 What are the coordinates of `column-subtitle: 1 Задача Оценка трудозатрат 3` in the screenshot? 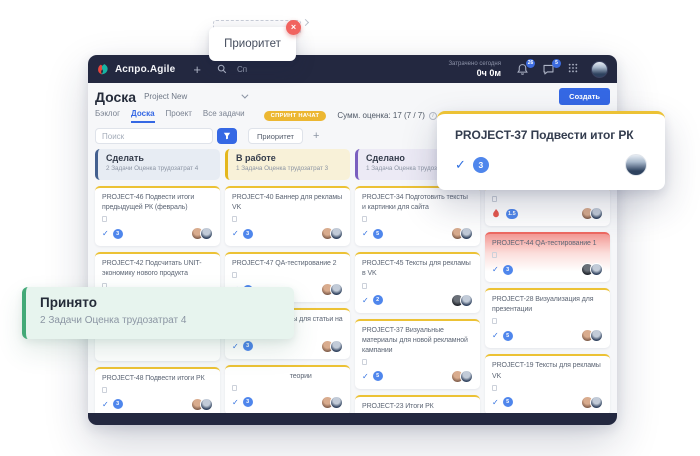 It's located at (282, 168).